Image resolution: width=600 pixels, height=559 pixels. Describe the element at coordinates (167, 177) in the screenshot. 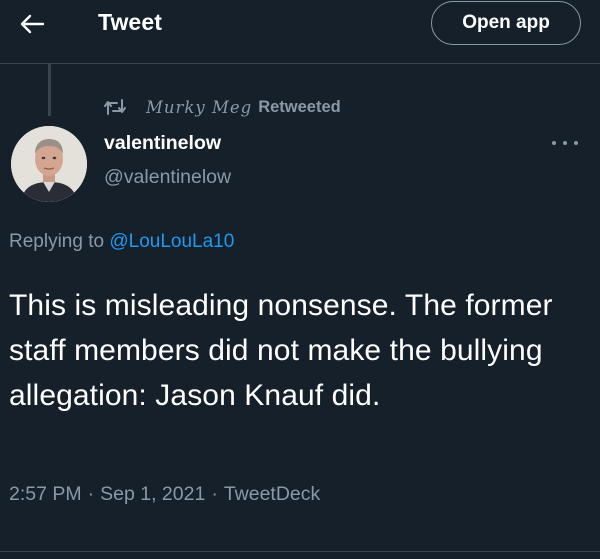

I see `author-handle: @valentinelow` at that location.